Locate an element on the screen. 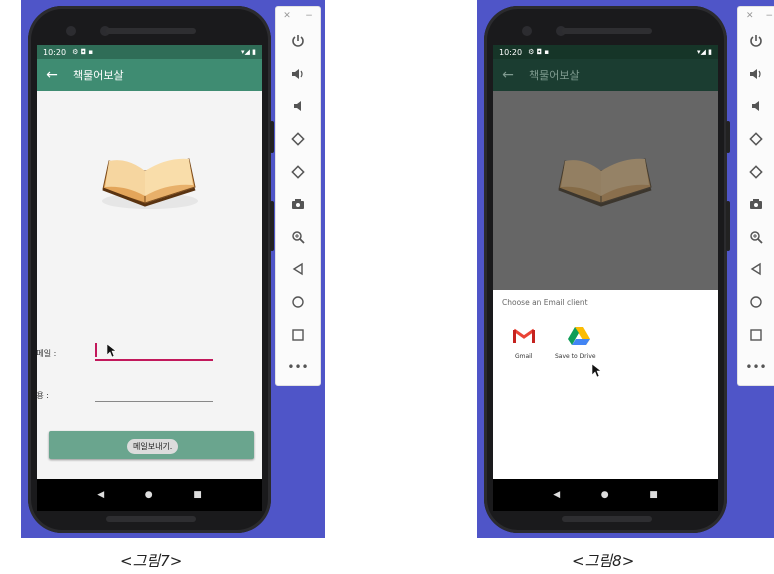 The width and height of the screenshot is (774, 574). app-option-drive: Save to Drive is located at coordinates (580, 346).